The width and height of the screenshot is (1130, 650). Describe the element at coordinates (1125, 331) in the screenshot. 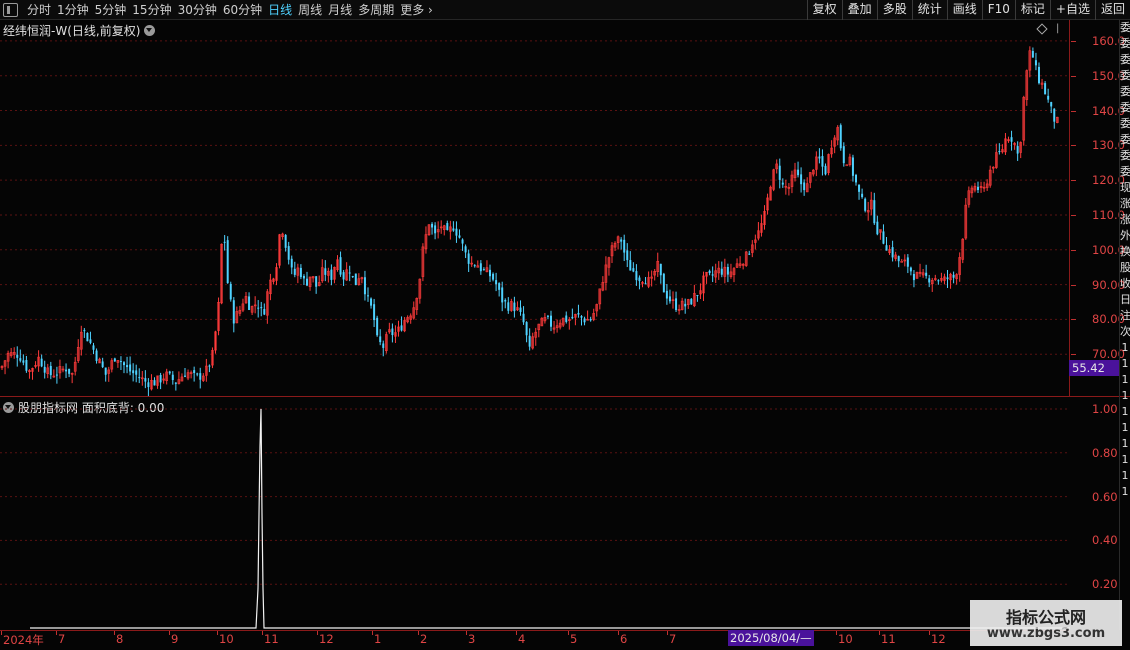

I see `strip-char: 次` at that location.